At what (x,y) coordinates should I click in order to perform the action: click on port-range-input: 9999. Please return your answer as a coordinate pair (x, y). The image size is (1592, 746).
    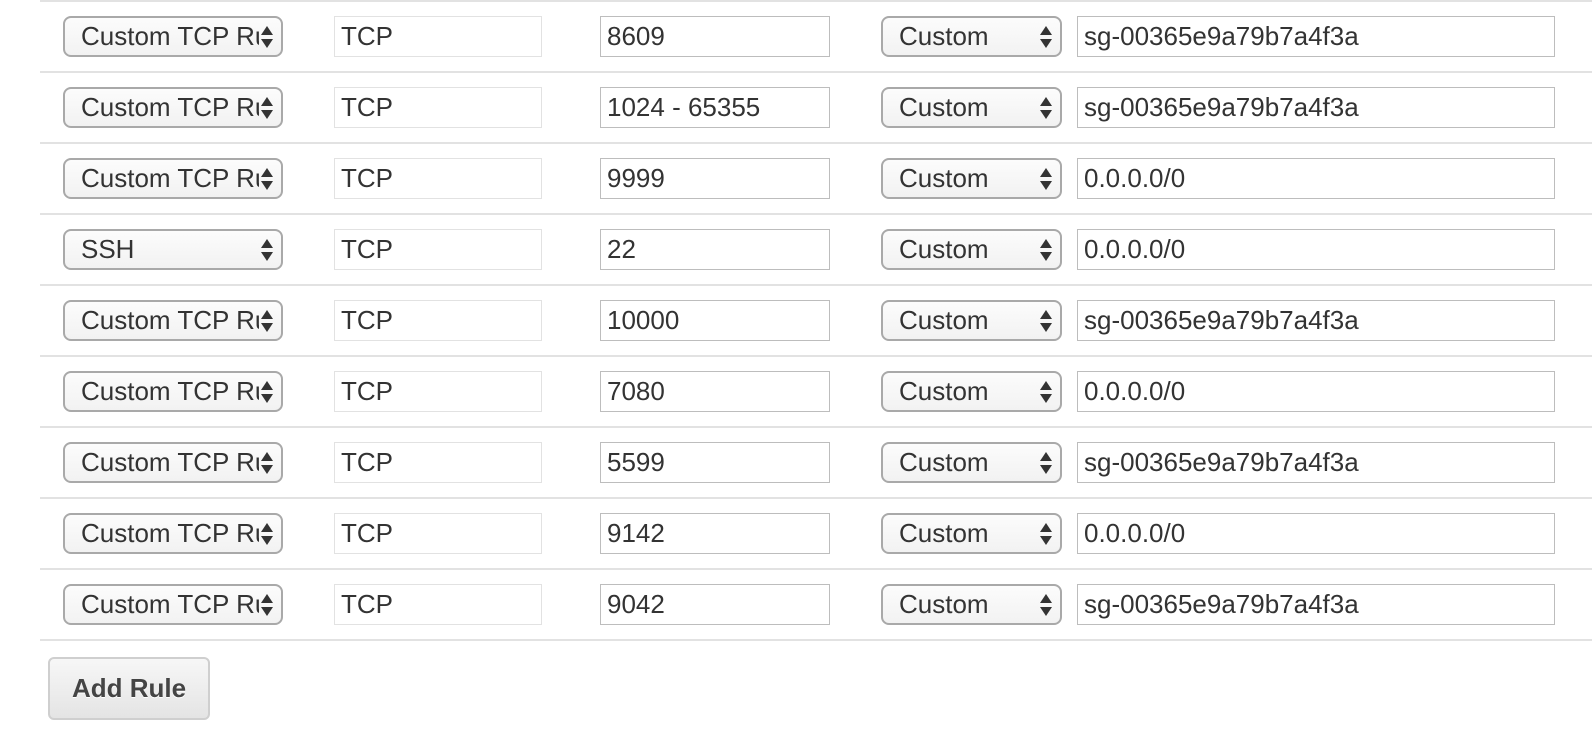
    Looking at the image, I should click on (715, 178).